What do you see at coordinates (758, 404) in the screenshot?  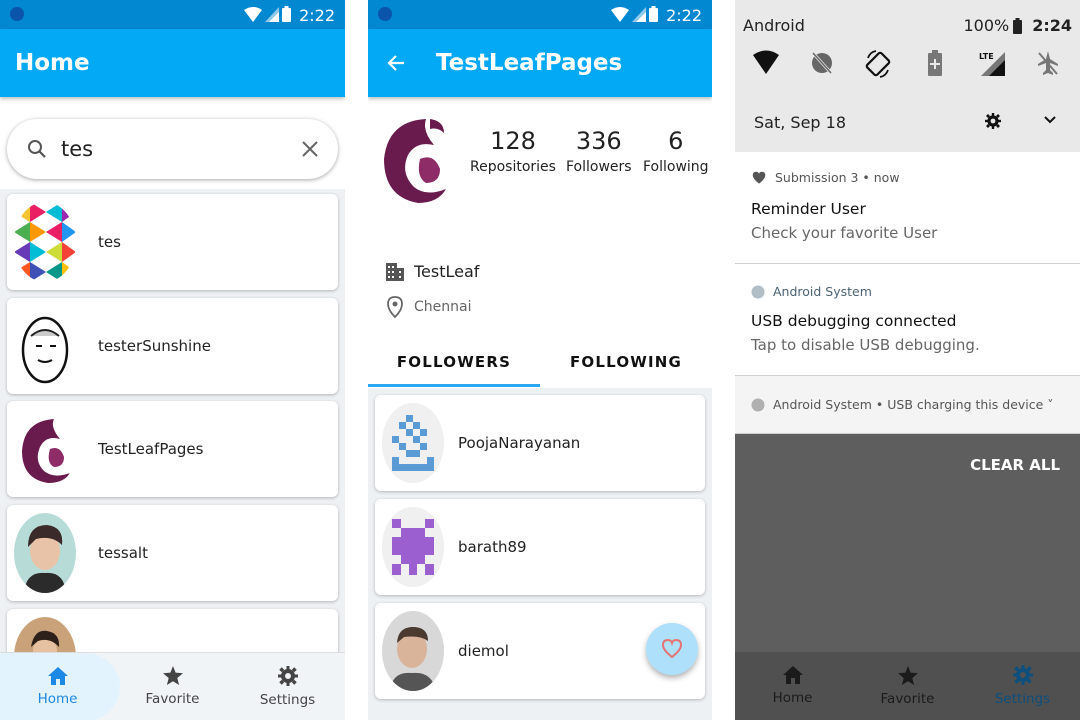 I see `android-system-icon` at bounding box center [758, 404].